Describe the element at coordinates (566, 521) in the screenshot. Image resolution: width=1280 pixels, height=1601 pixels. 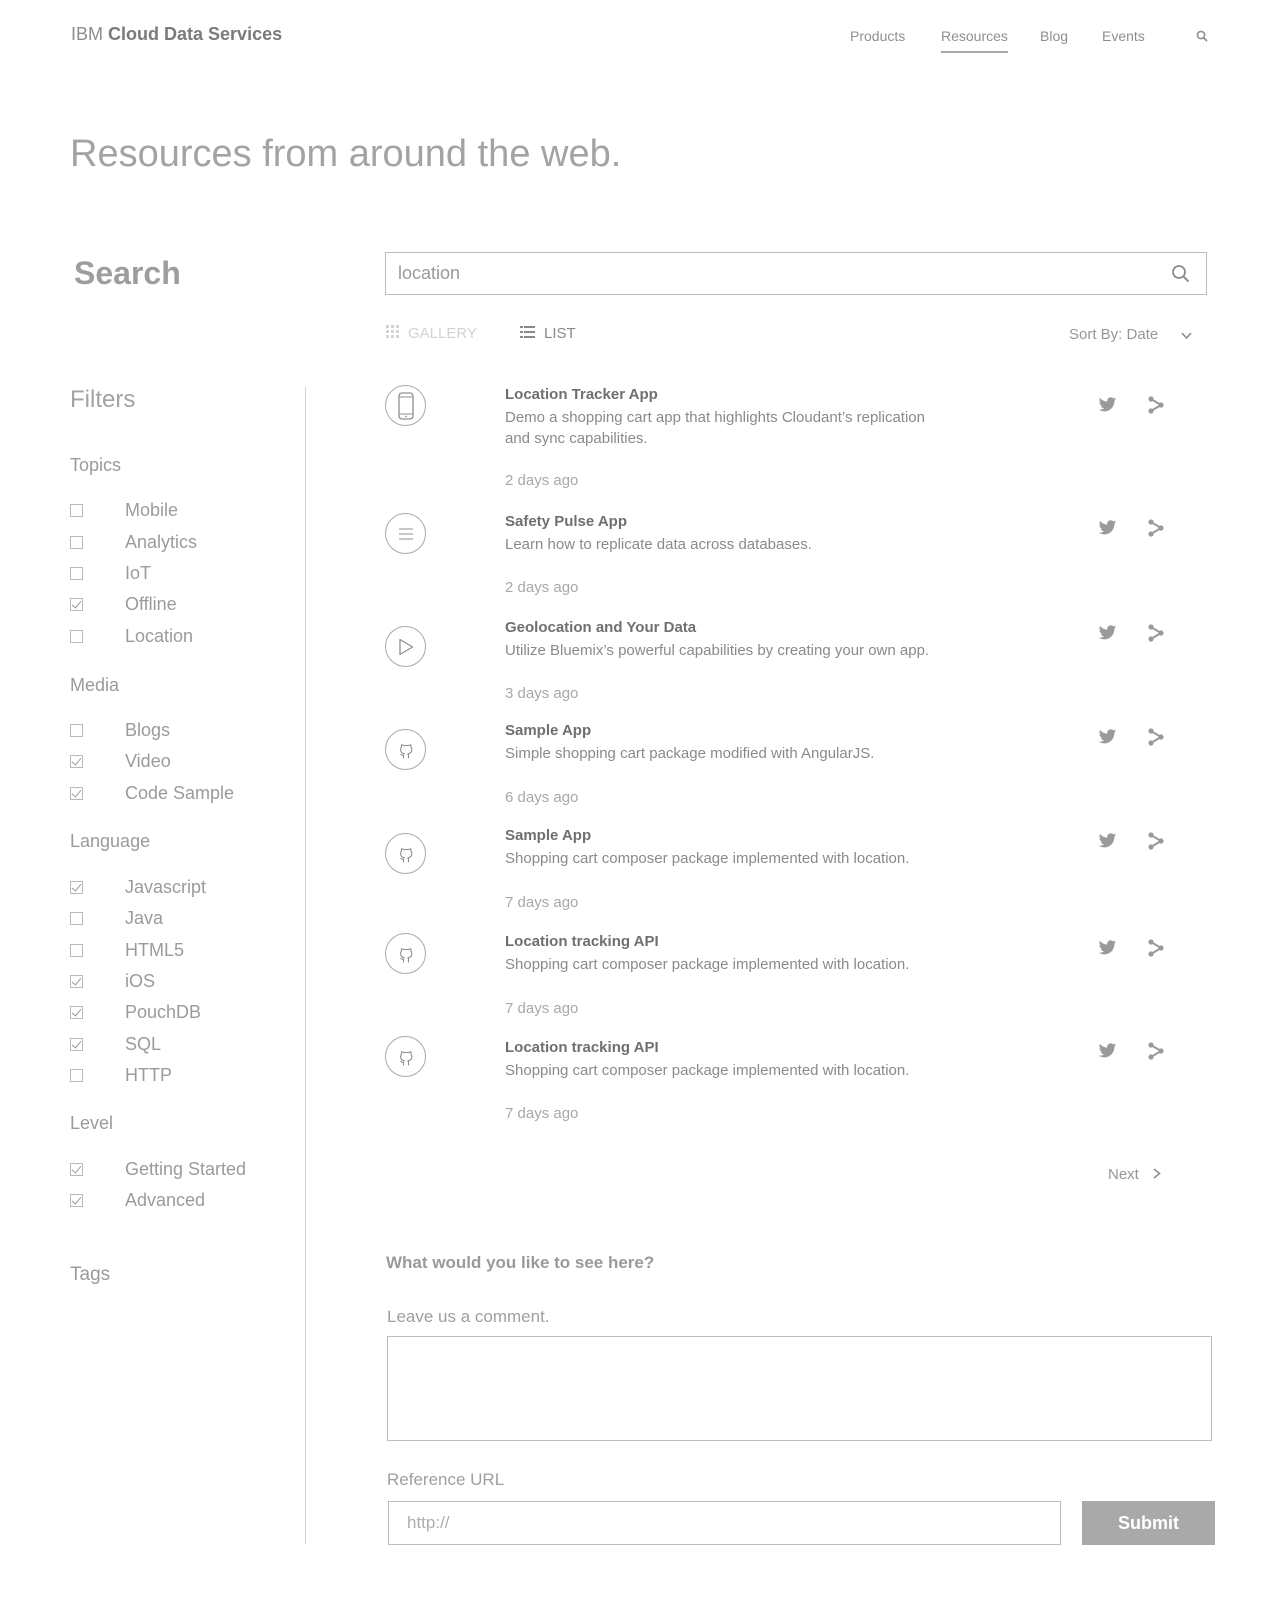
I see `result-title: Safety Pulse App` at that location.